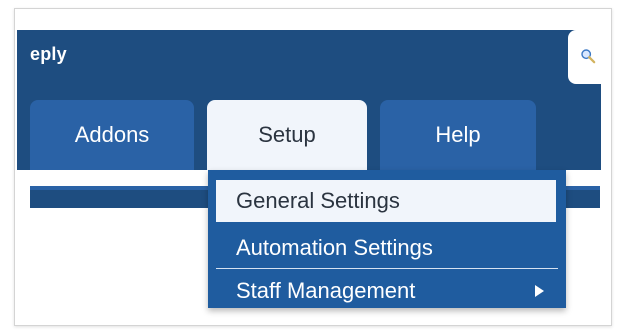 This screenshot has height=334, width=622. I want to click on tab-help: Help, so click(458, 135).